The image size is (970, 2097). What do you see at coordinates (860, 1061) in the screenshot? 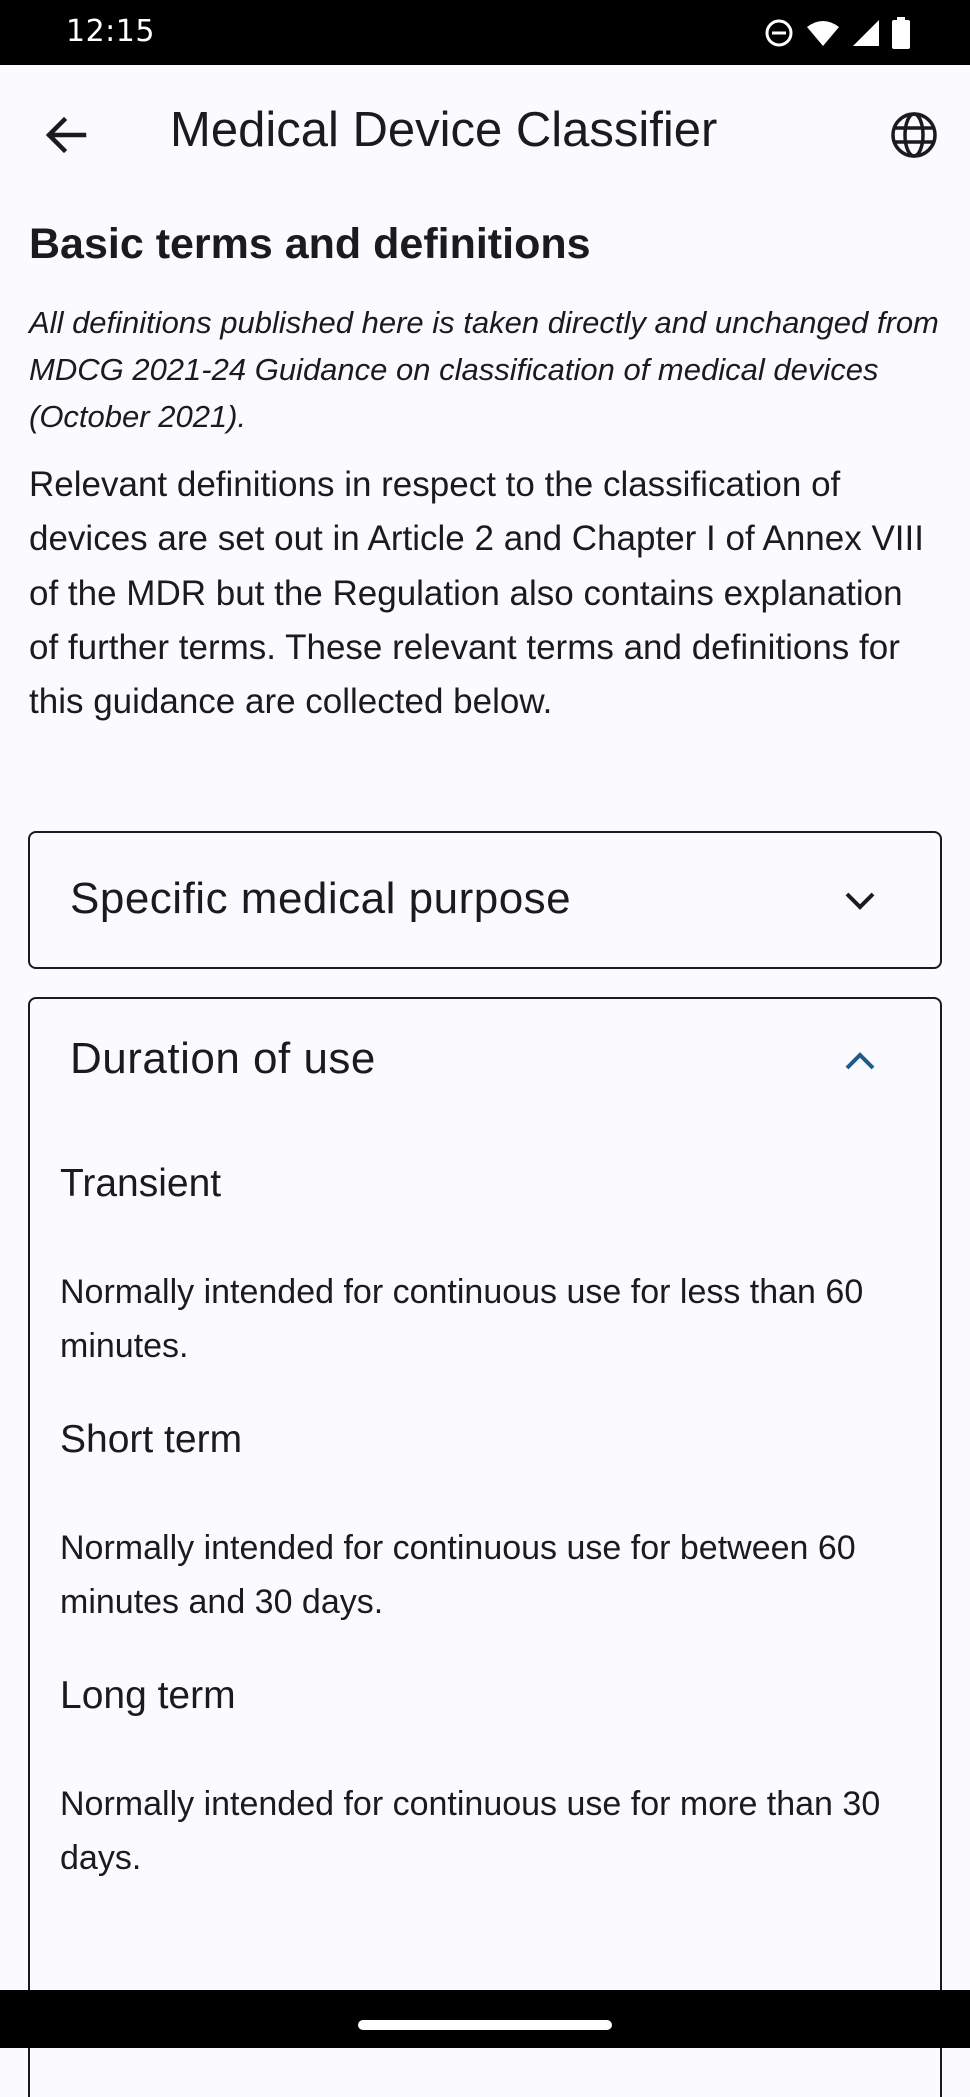
I see `chevron-up-icon` at bounding box center [860, 1061].